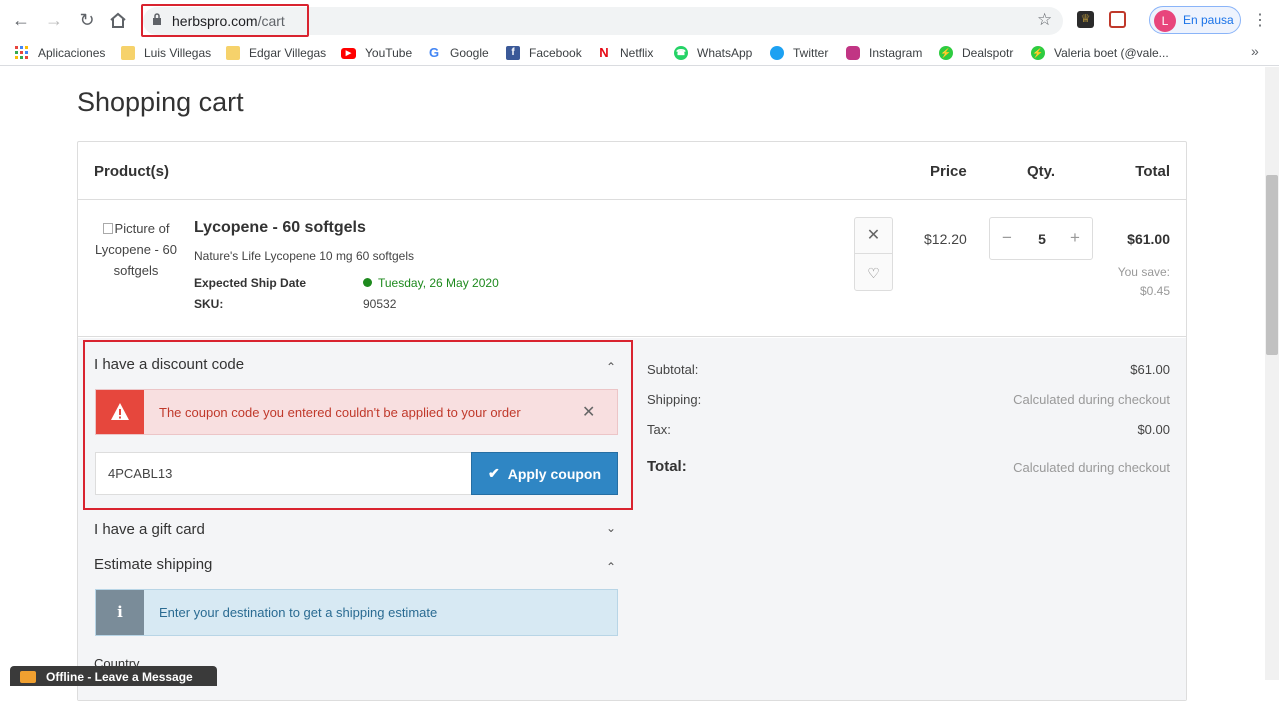 Image resolution: width=1279 pixels, height=701 pixels. I want to click on lock-icon, so click(157, 19).